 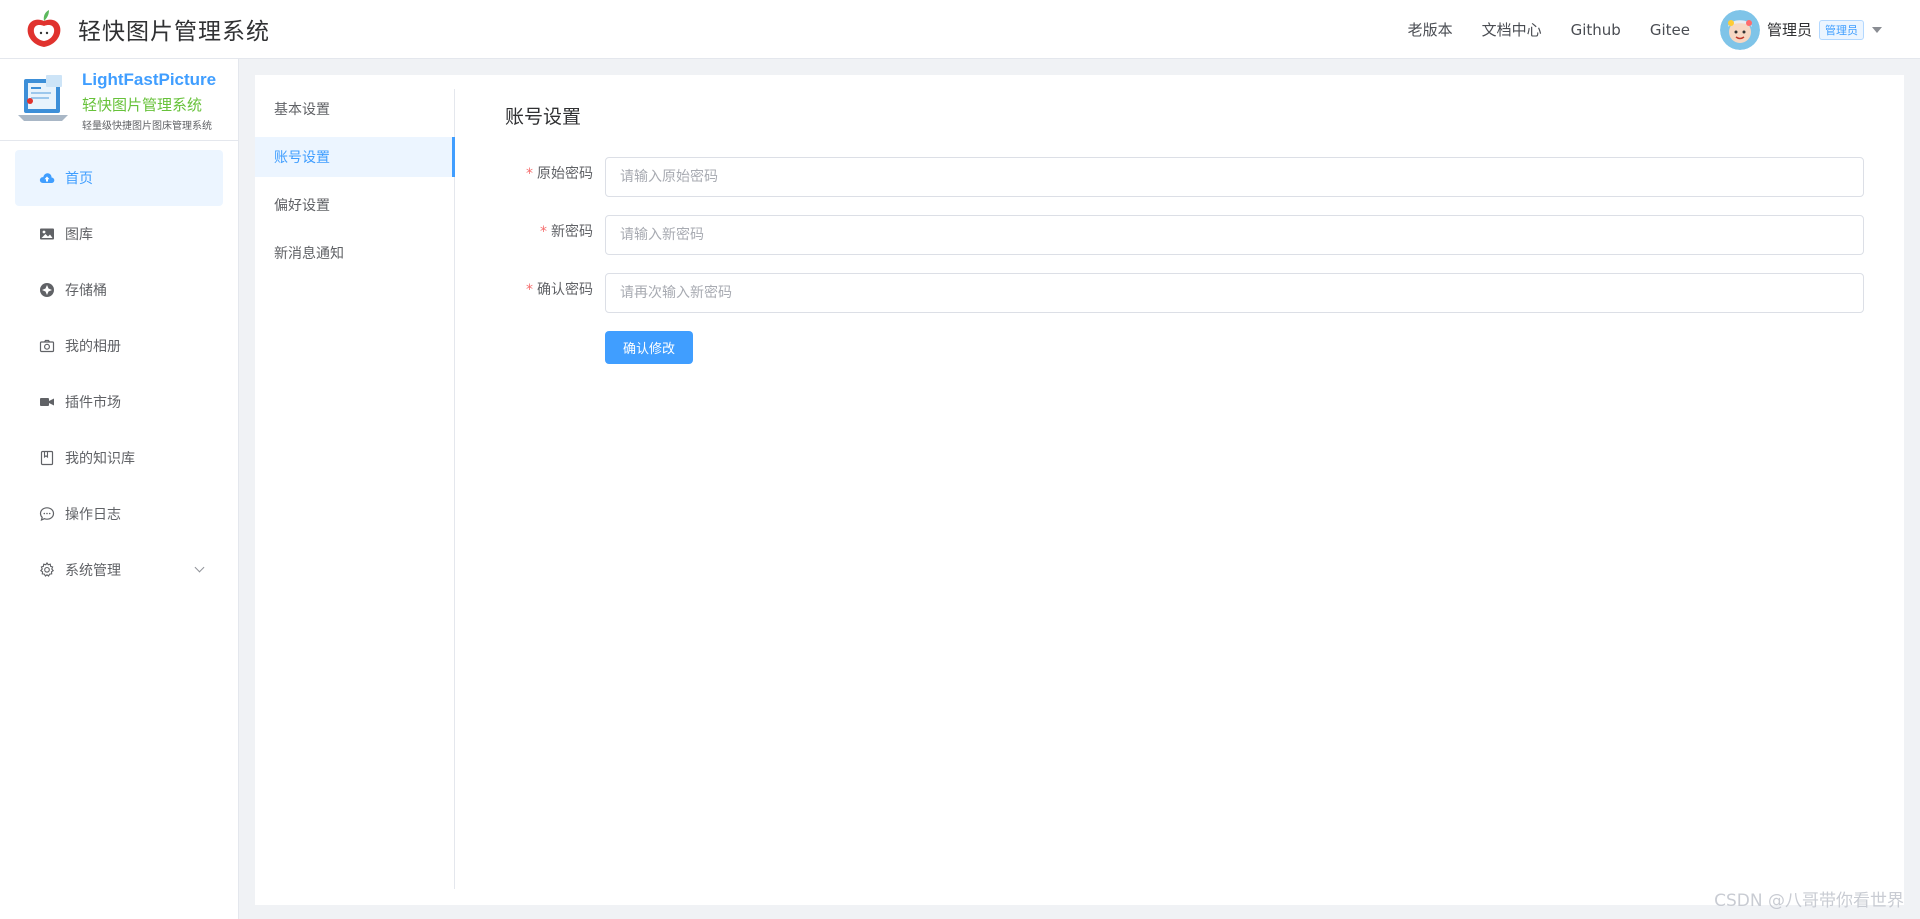 What do you see at coordinates (1877, 29) in the screenshot?
I see `caret-down-icon` at bounding box center [1877, 29].